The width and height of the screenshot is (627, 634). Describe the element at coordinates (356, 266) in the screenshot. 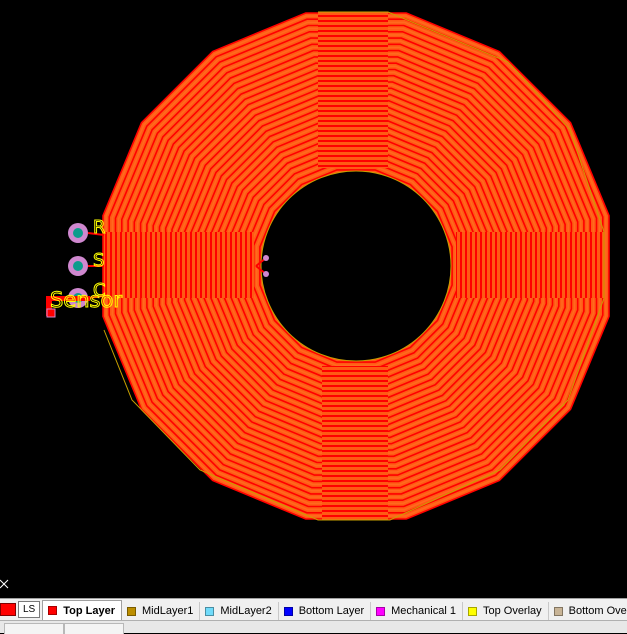

I see `coil-inner-hole` at that location.